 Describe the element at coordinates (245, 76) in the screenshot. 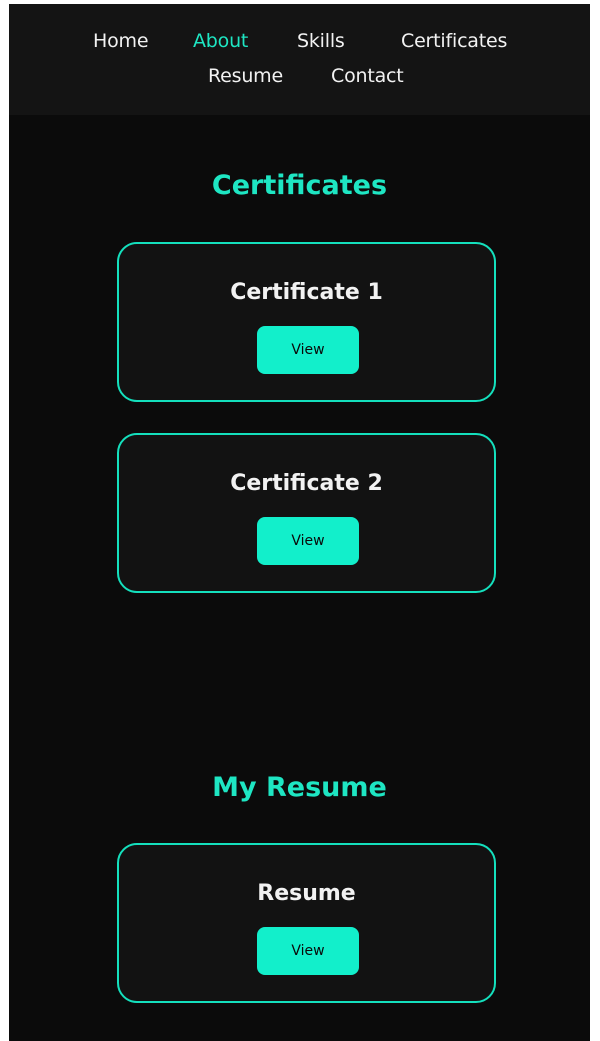

I see `nav-link-resume: Resume` at that location.